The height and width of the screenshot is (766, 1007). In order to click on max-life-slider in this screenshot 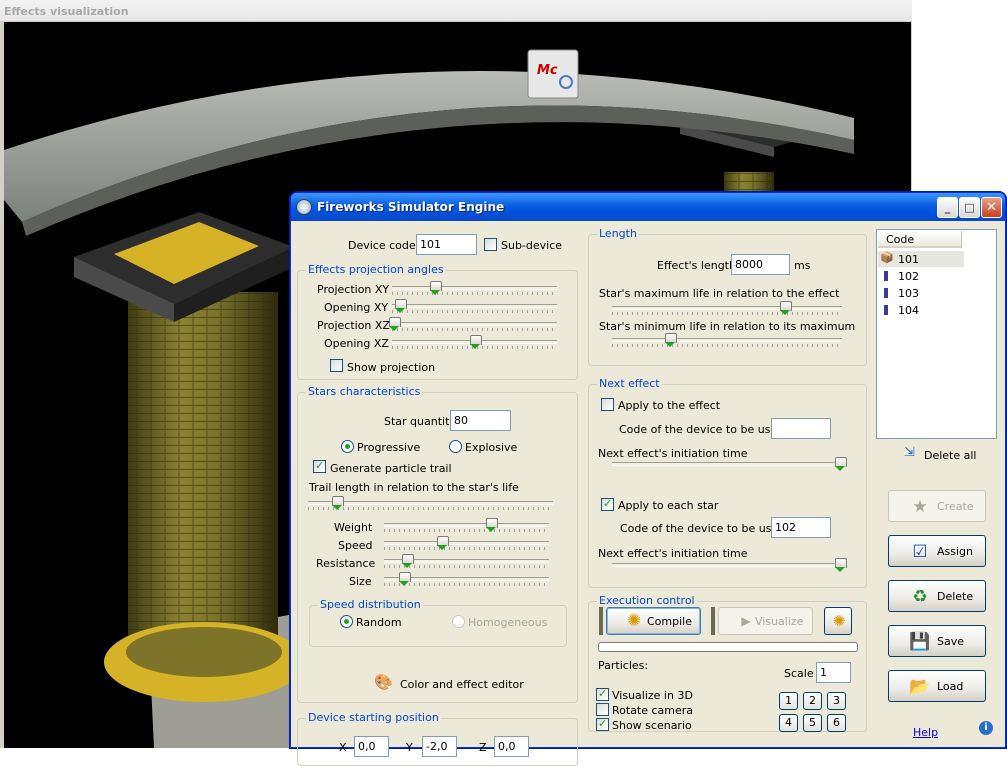, I will do `click(727, 308)`.